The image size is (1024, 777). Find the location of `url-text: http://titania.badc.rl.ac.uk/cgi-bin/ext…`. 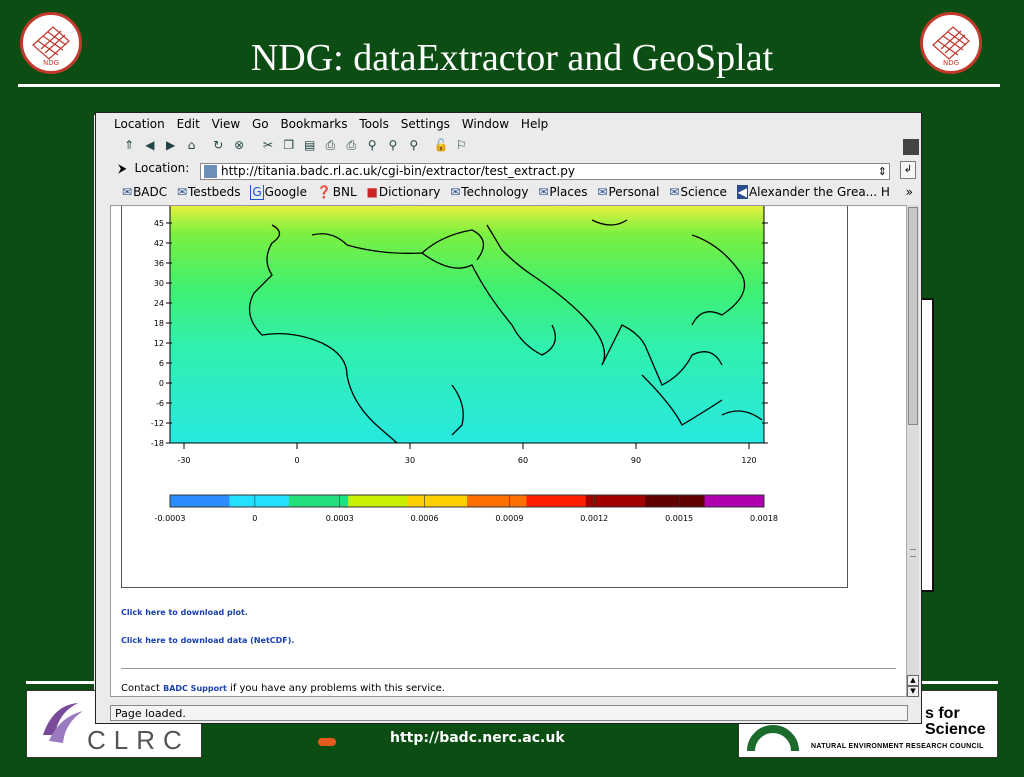

url-text: http://titania.badc.rl.ac.uk/cgi-bin/ext… is located at coordinates (398, 171).